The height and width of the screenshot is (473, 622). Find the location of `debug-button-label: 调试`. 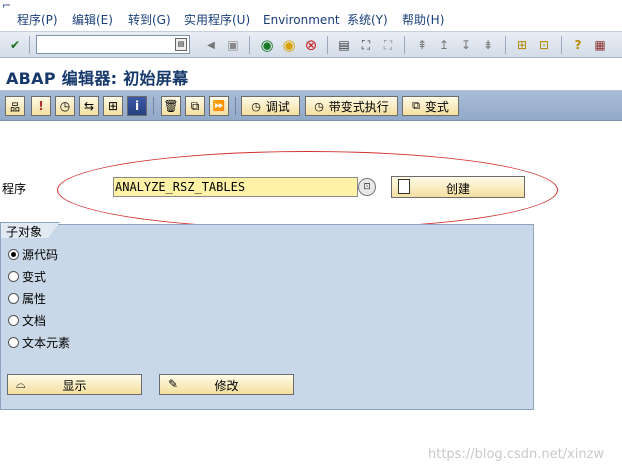

debug-button-label: 调试 is located at coordinates (277, 106).